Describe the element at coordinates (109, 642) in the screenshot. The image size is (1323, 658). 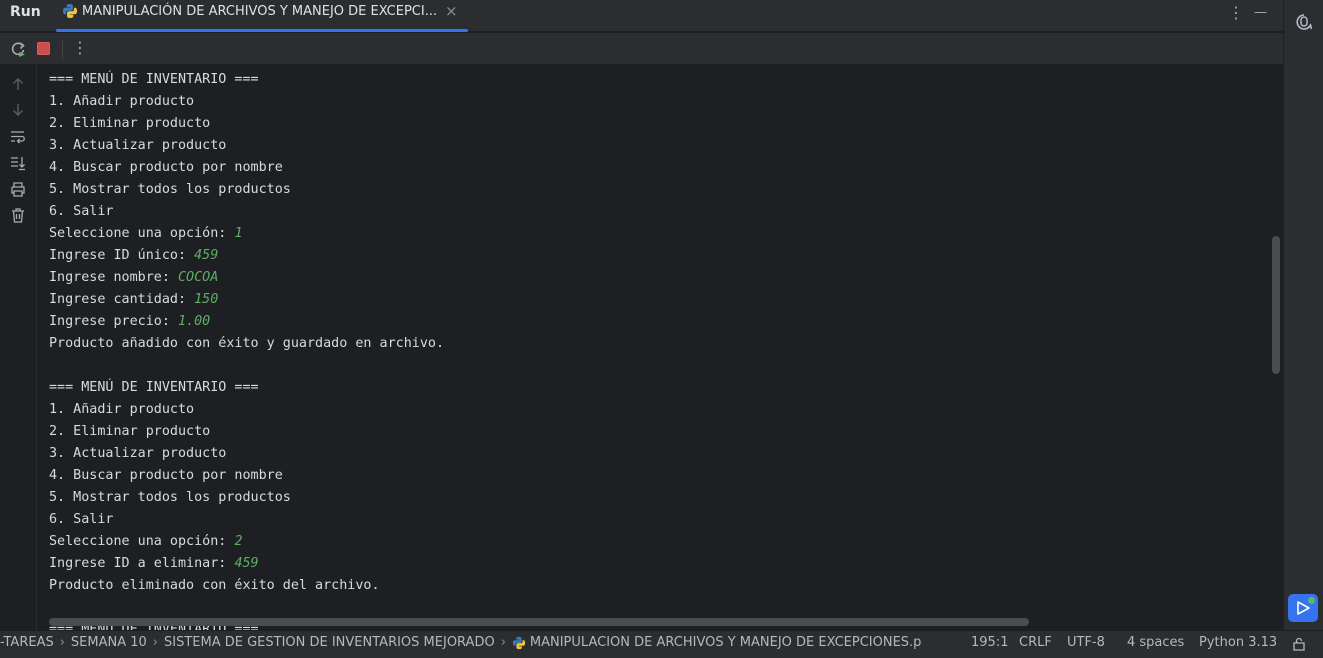
I see `breadcrumb-item: SEMANA 10` at that location.